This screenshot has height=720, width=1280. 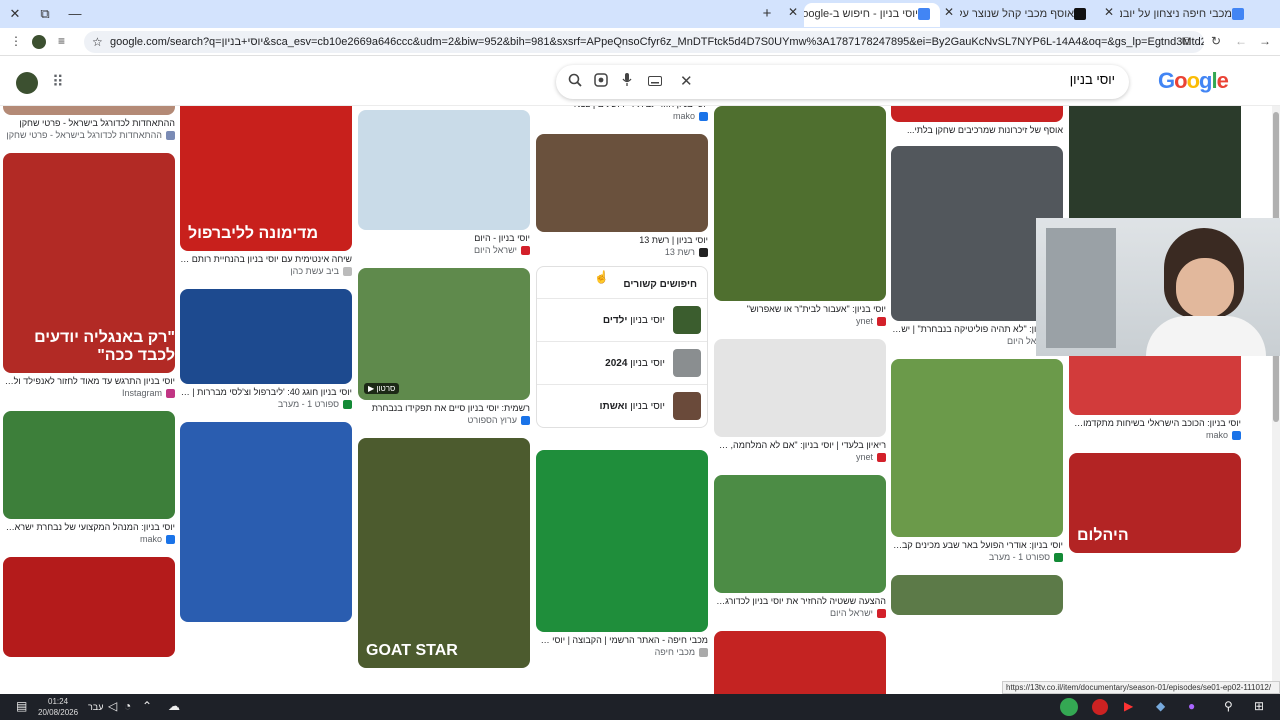 I want to click on result-title: יוסי בניון: "אעבור לבית"ר או שאפרוש", so click(x=800, y=309).